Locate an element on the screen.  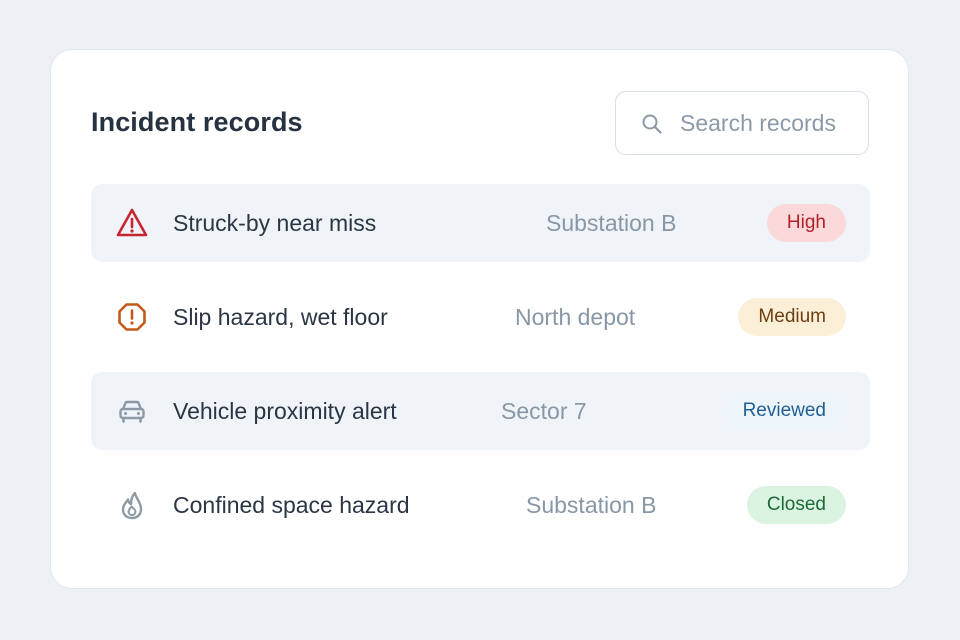
incident-name: Vehicle proximity alert is located at coordinates (285, 411).